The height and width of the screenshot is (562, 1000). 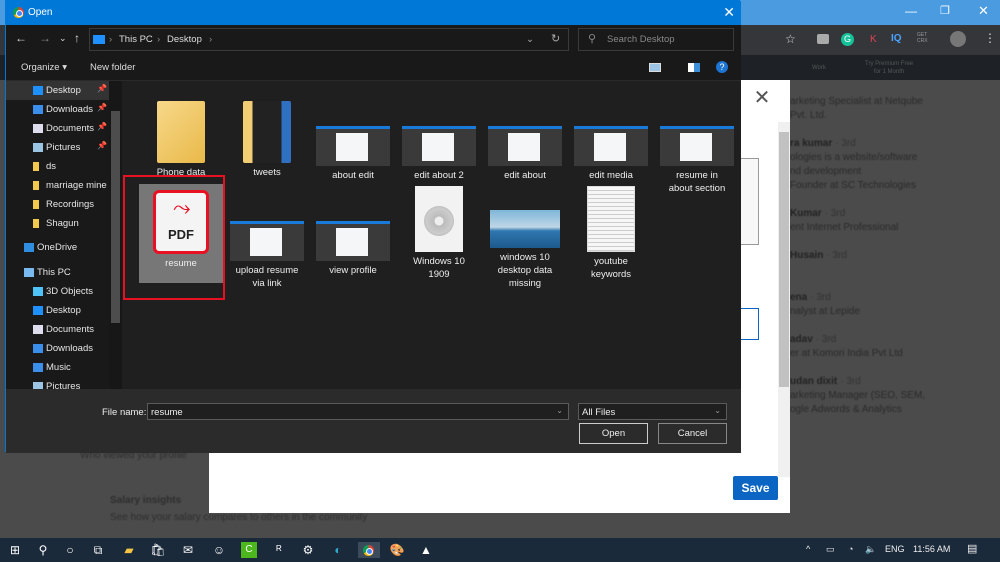 What do you see at coordinates (57, 90) in the screenshot?
I see `sidebar-item-desktop: Desktop 📌` at bounding box center [57, 90].